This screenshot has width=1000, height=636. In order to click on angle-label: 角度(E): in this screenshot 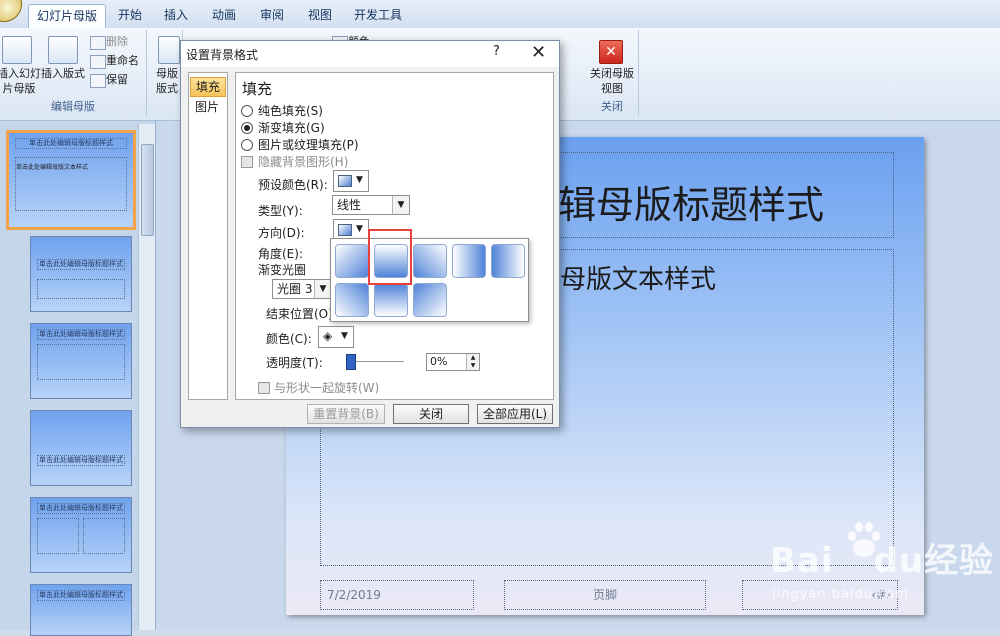, I will do `click(280, 254)`.